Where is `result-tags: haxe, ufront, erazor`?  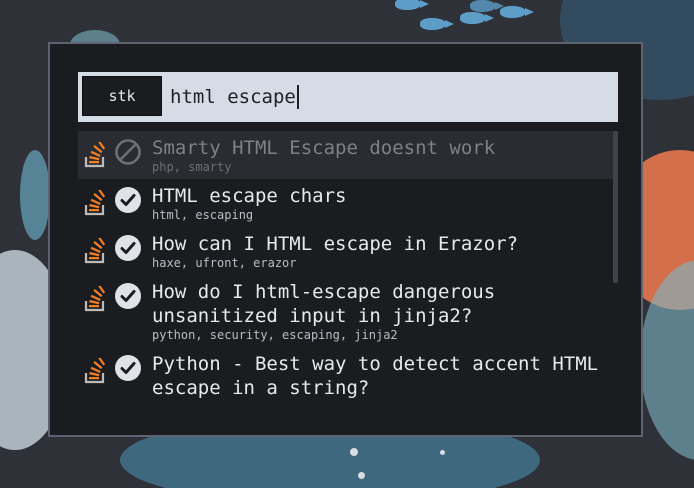 result-tags: haxe, ufront, erazor is located at coordinates (224, 263).